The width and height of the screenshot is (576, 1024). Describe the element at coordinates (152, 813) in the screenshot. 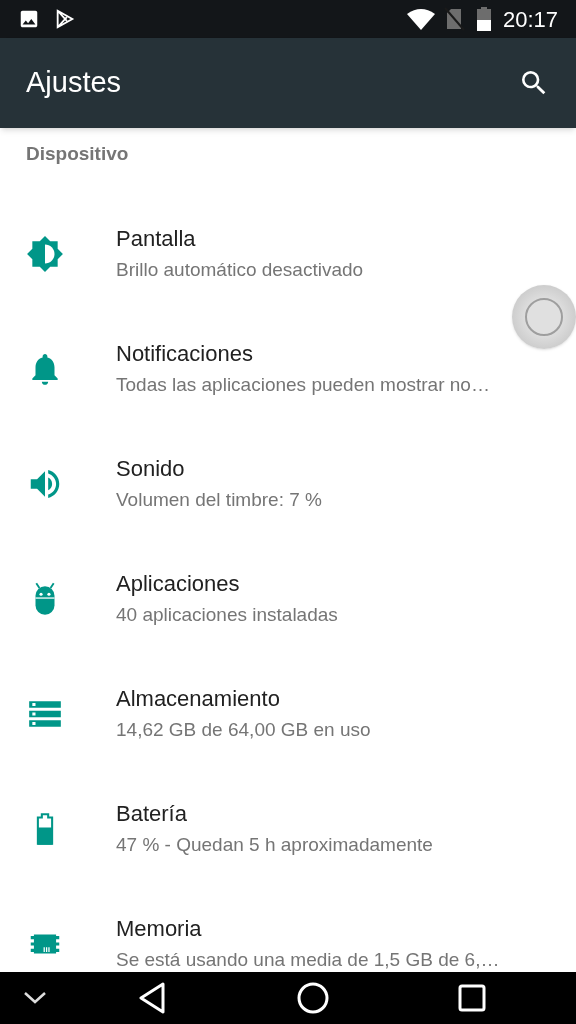

I see `item-title: Batería` at that location.